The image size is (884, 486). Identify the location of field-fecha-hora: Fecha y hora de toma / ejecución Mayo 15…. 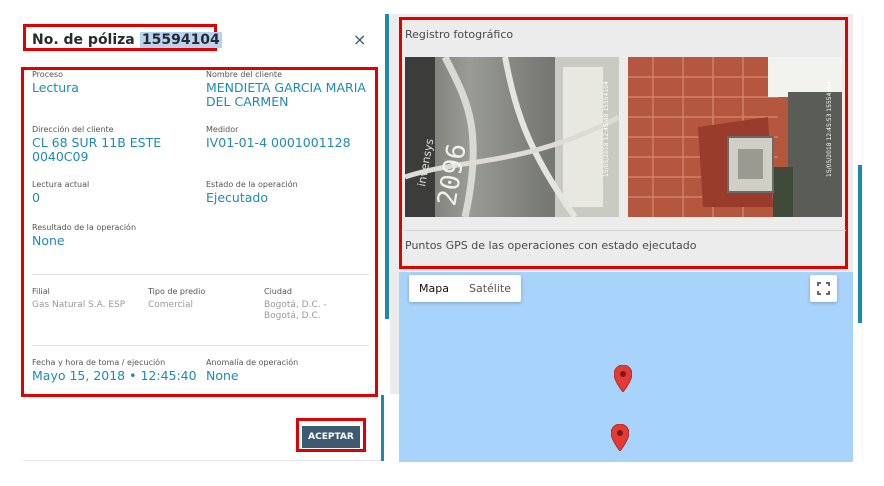
(117, 370).